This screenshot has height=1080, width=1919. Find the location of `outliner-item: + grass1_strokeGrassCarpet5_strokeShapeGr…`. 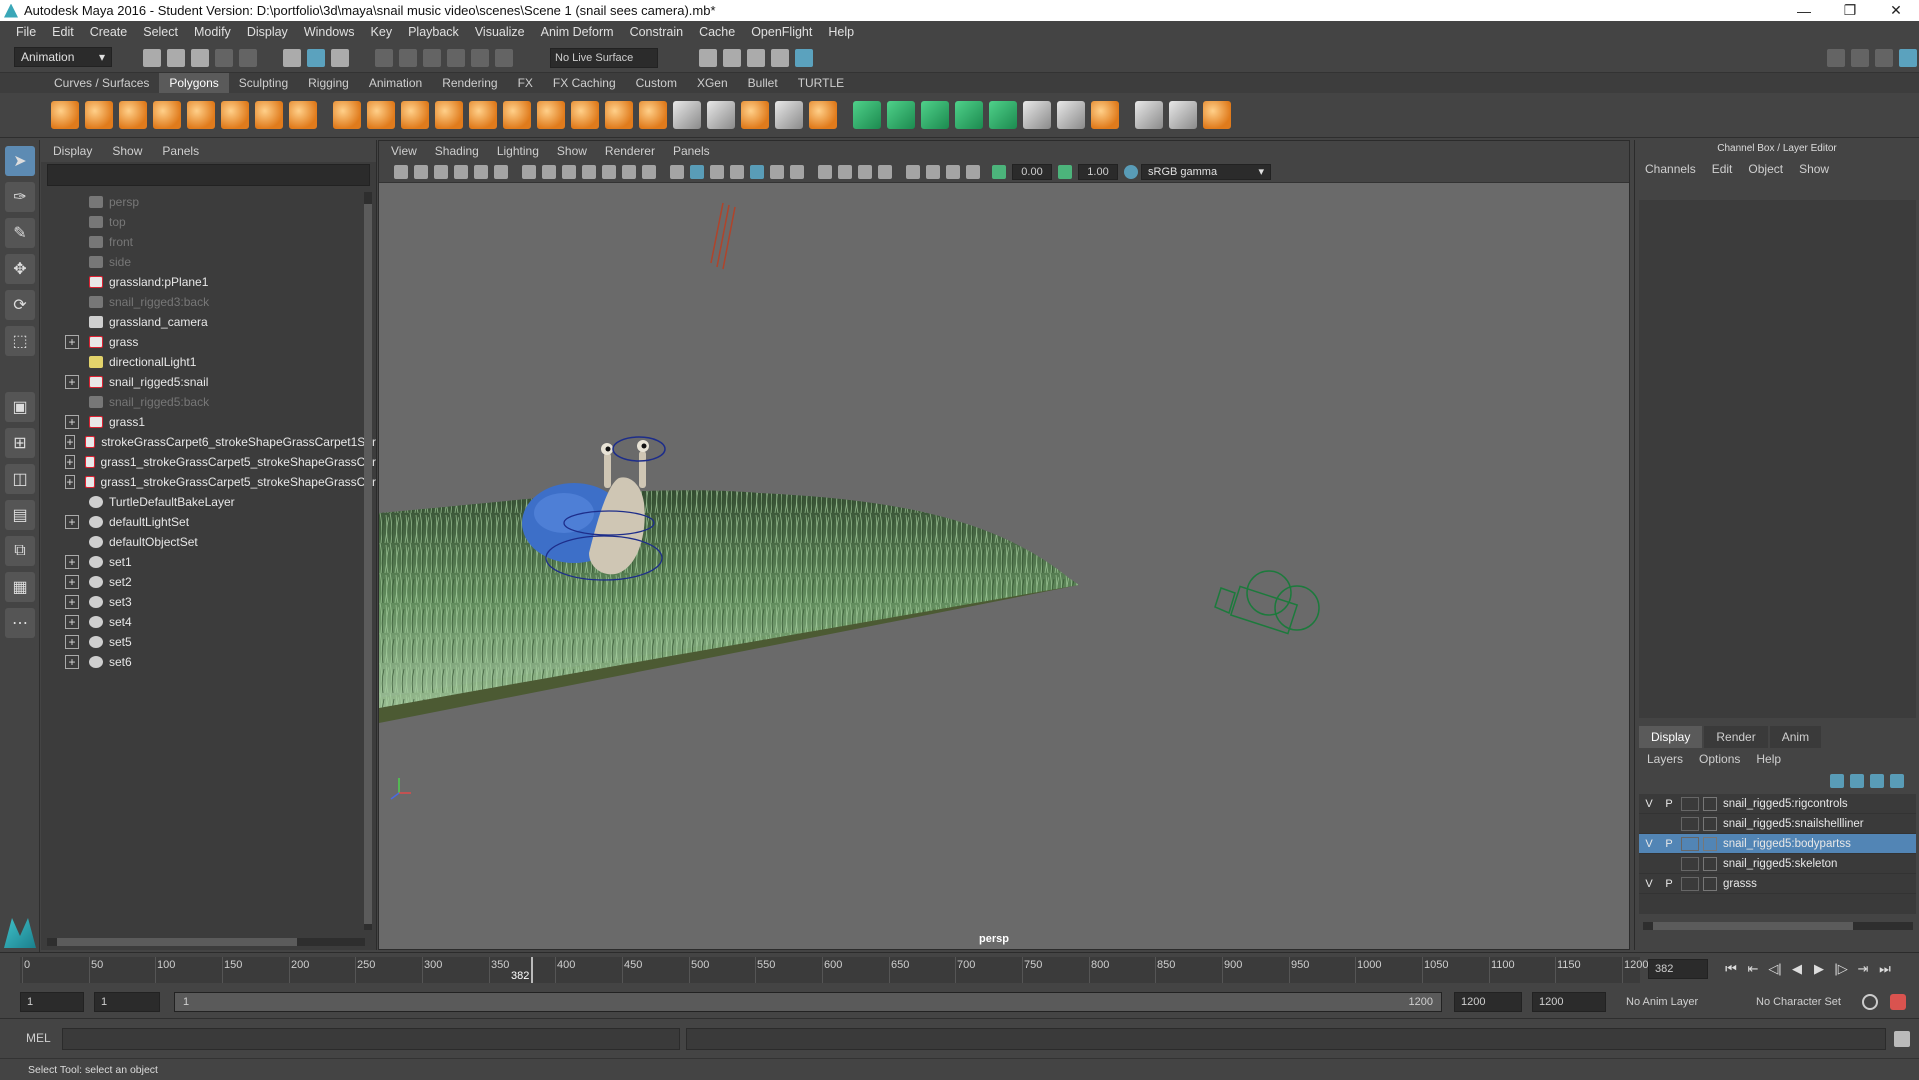

outliner-item: + grass1_strokeGrassCarpet5_strokeShapeGr… is located at coordinates (208, 482).